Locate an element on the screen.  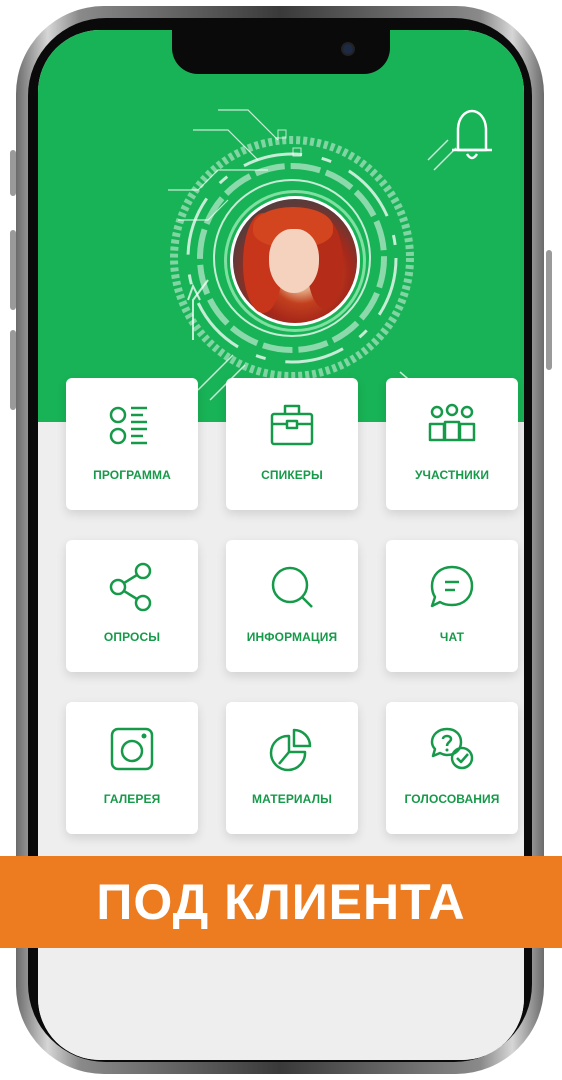
menu-tile-materials: МАТЕРИАЛЫ is located at coordinates (292, 768).